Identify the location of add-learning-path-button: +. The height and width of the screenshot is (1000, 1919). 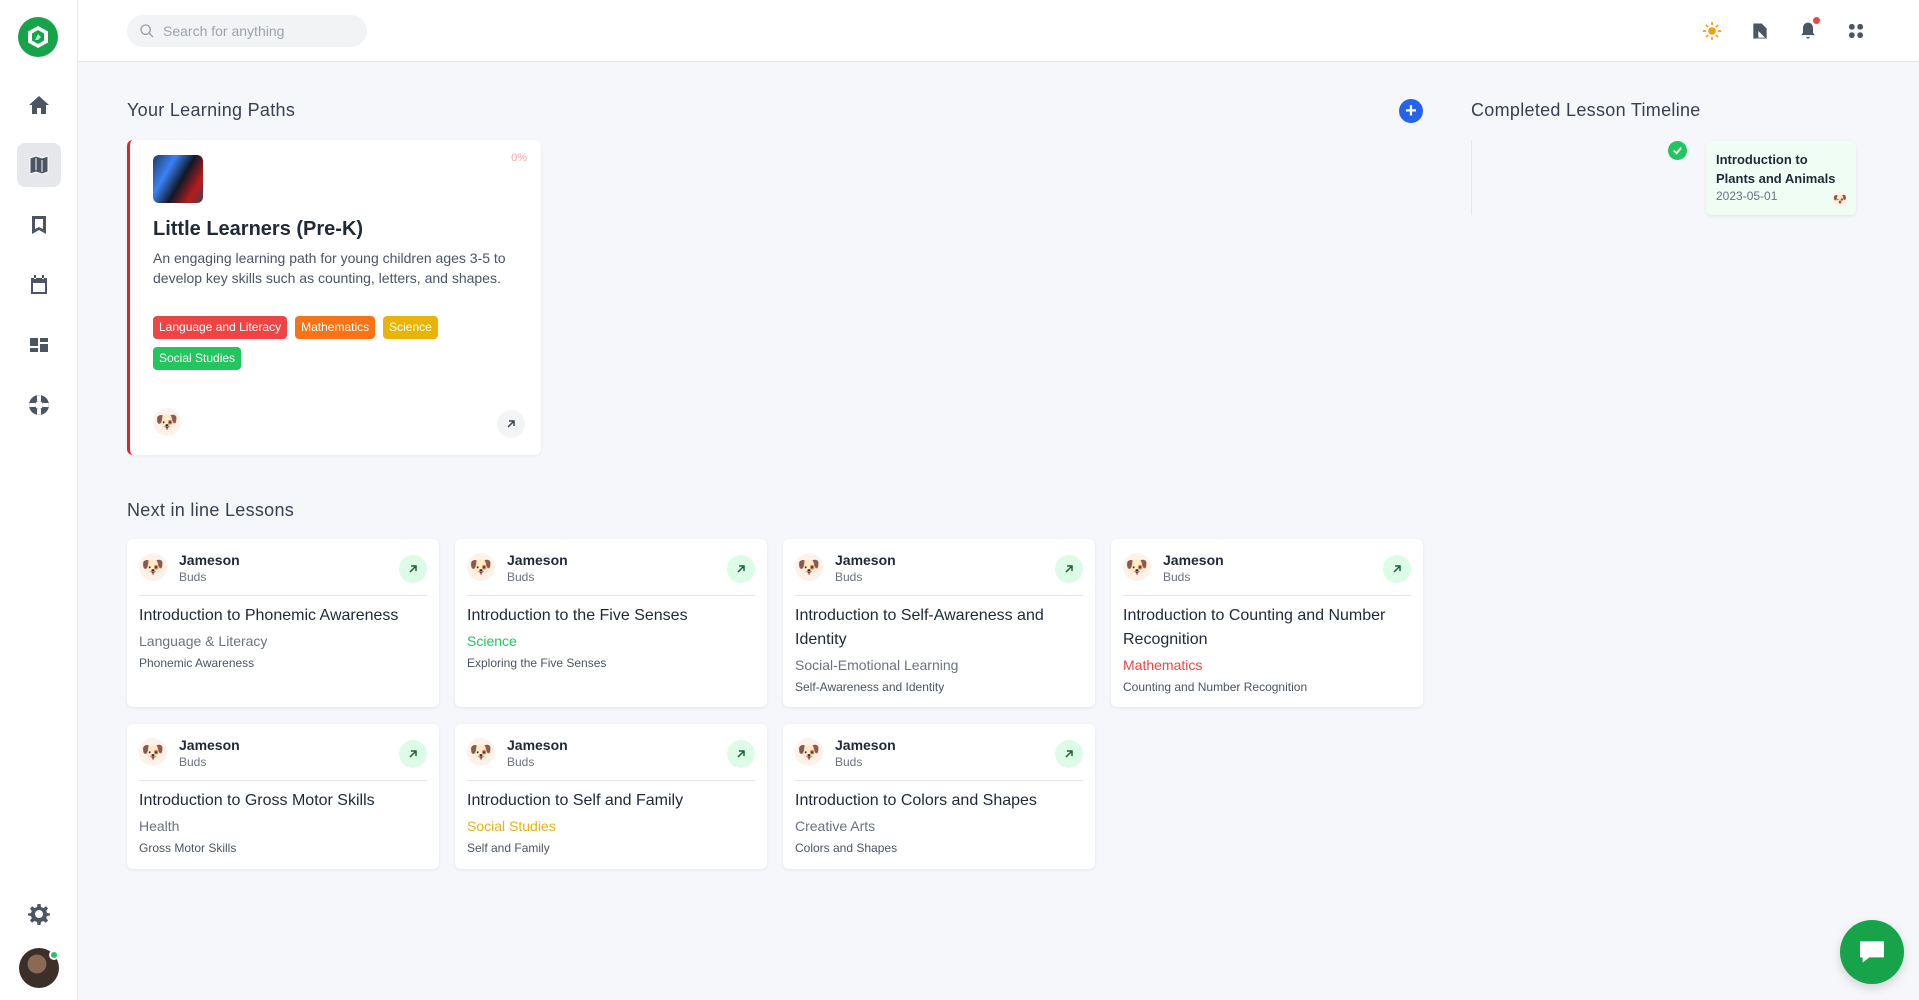
(1411, 111).